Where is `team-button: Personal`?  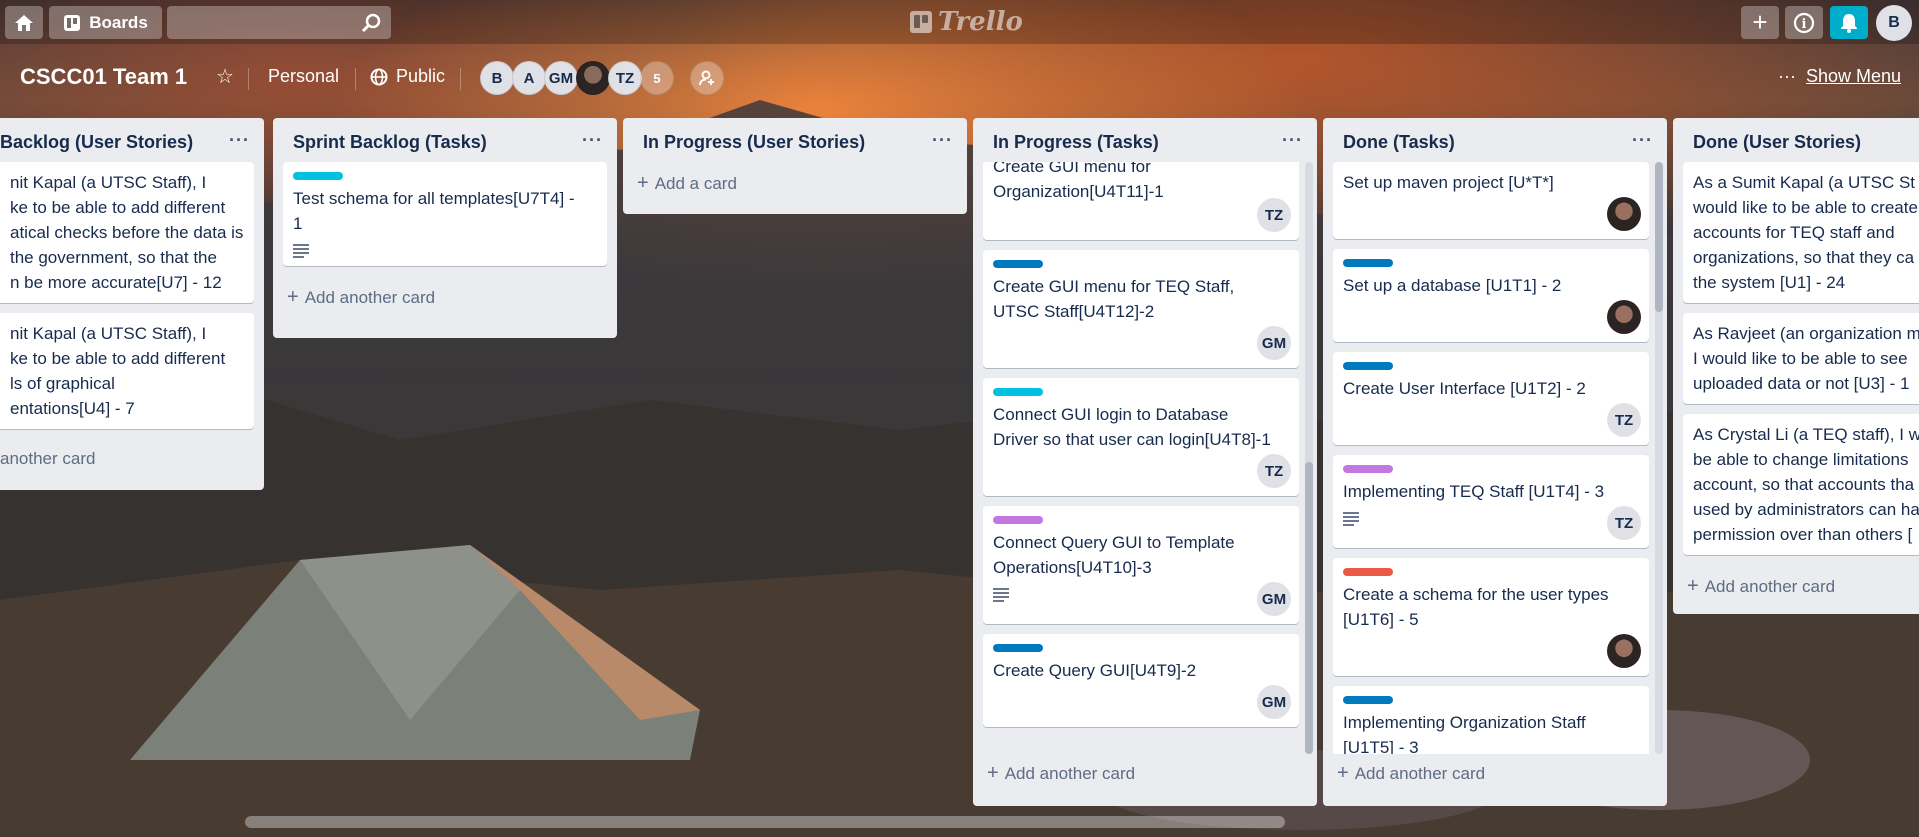 team-button: Personal is located at coordinates (303, 76).